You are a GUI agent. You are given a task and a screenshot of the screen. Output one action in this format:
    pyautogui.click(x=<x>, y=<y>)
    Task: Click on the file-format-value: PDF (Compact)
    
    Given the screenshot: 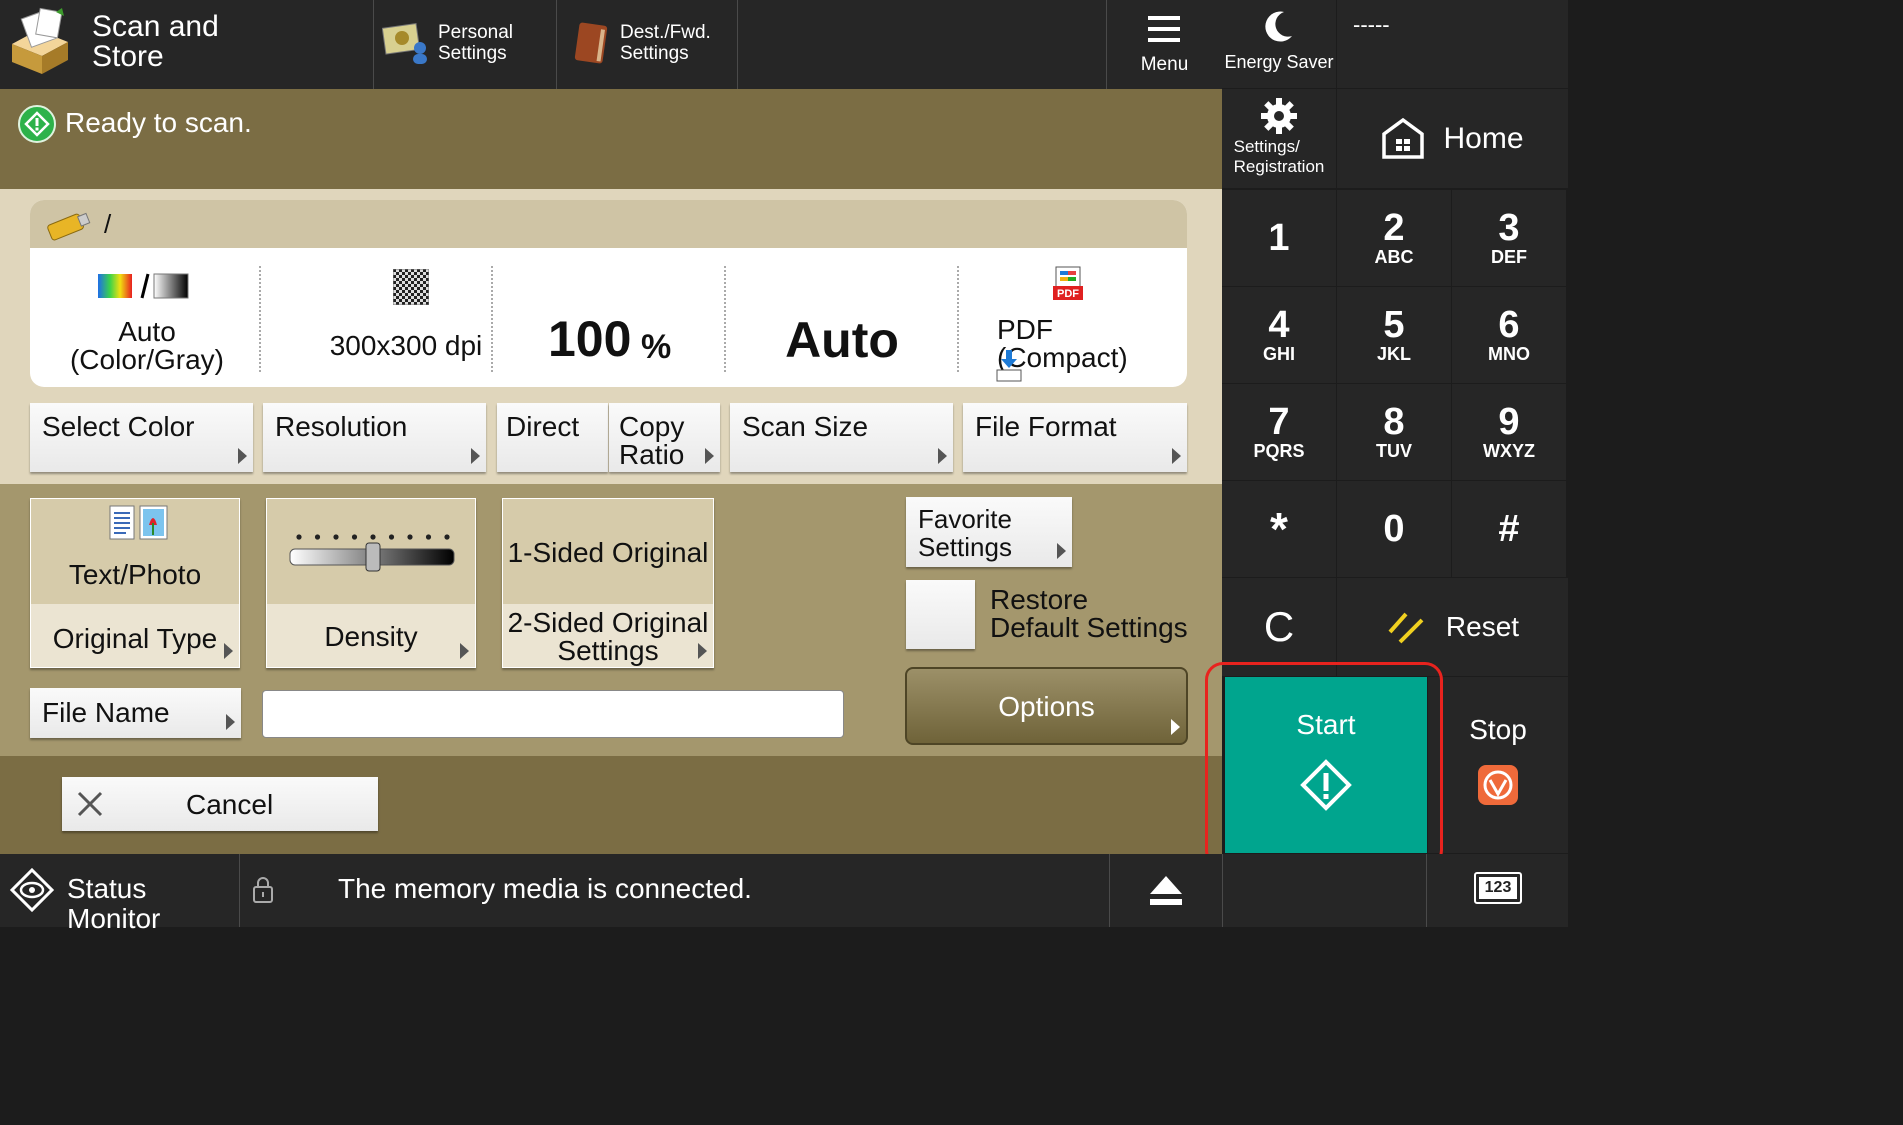 What is the action you would take?
    pyautogui.click(x=1062, y=343)
    